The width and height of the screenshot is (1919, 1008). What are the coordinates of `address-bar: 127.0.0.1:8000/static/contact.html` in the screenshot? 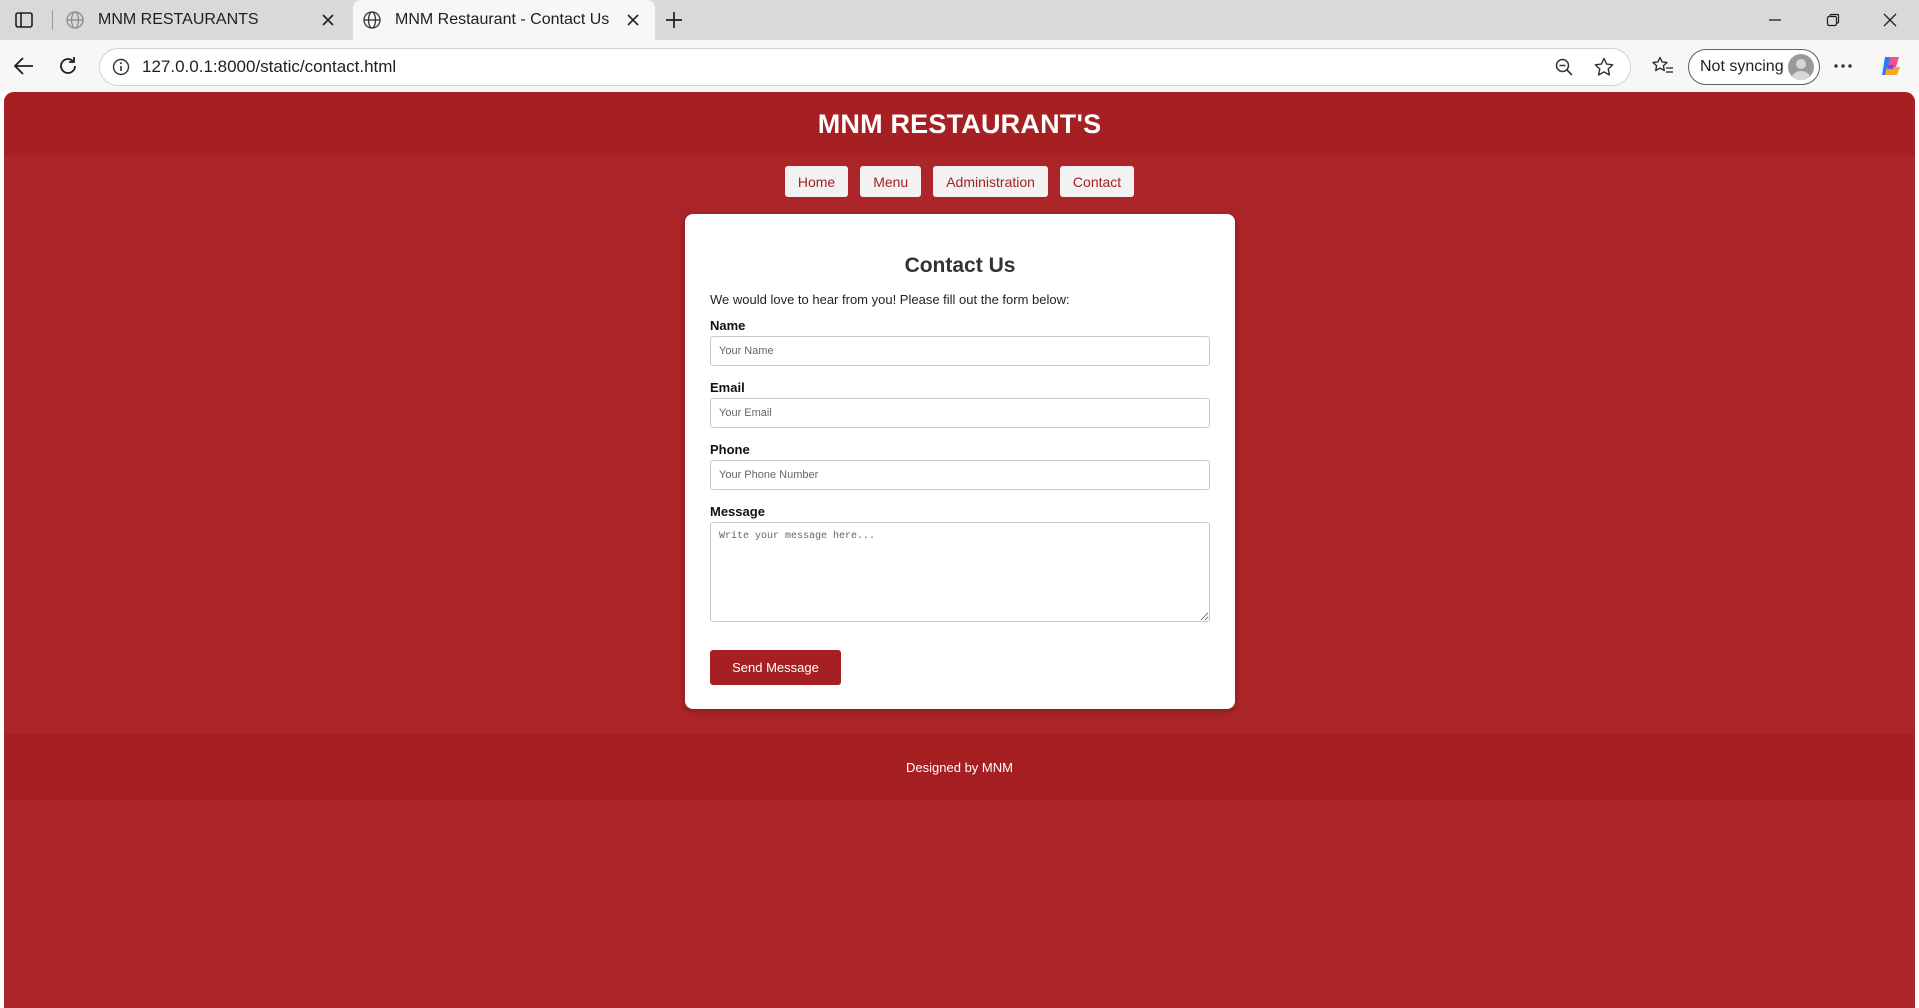 It's located at (865, 67).